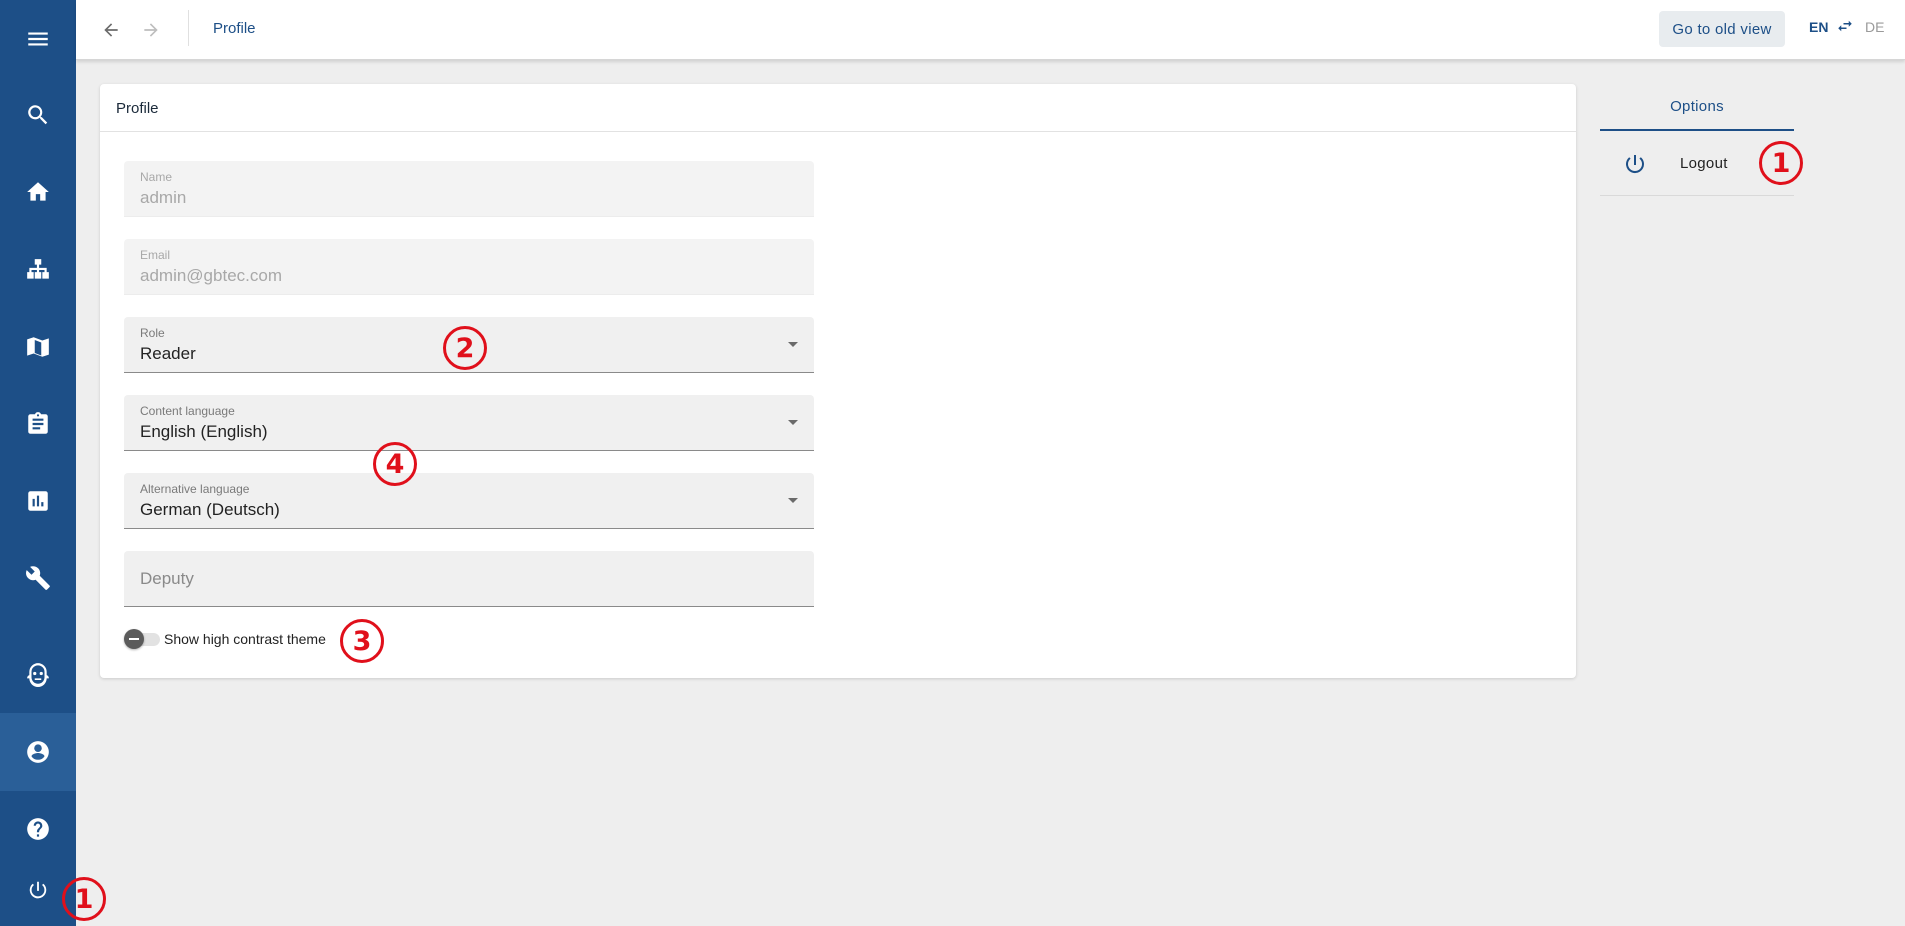  I want to click on robot-icon, so click(38, 675).